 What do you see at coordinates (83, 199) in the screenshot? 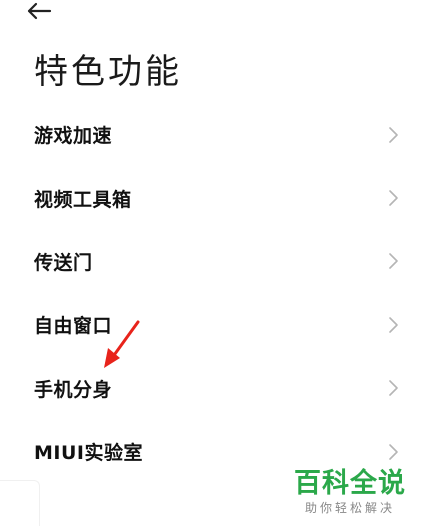
I see `list-item-label: 视频工具箱` at bounding box center [83, 199].